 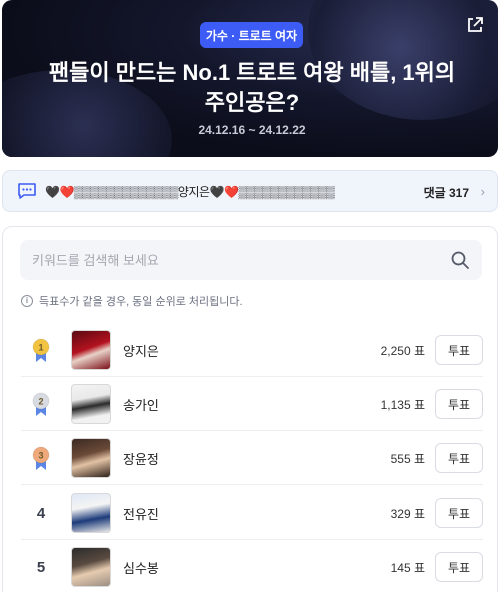 I want to click on ranking-row: 3 장윤정 555 표 투표, so click(x=252, y=458).